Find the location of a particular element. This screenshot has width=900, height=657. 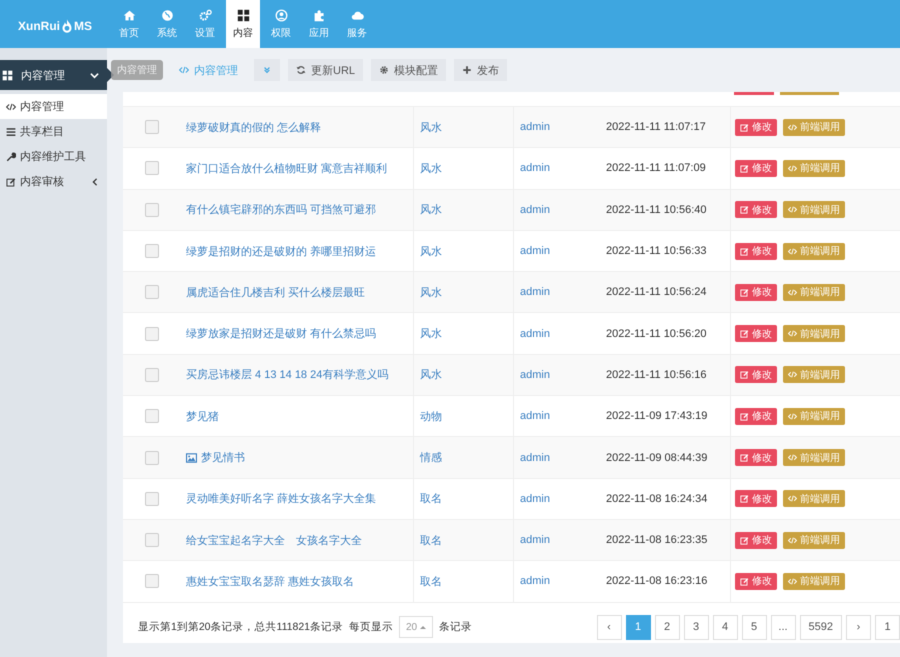

nav-tab: 权限 is located at coordinates (281, 24).